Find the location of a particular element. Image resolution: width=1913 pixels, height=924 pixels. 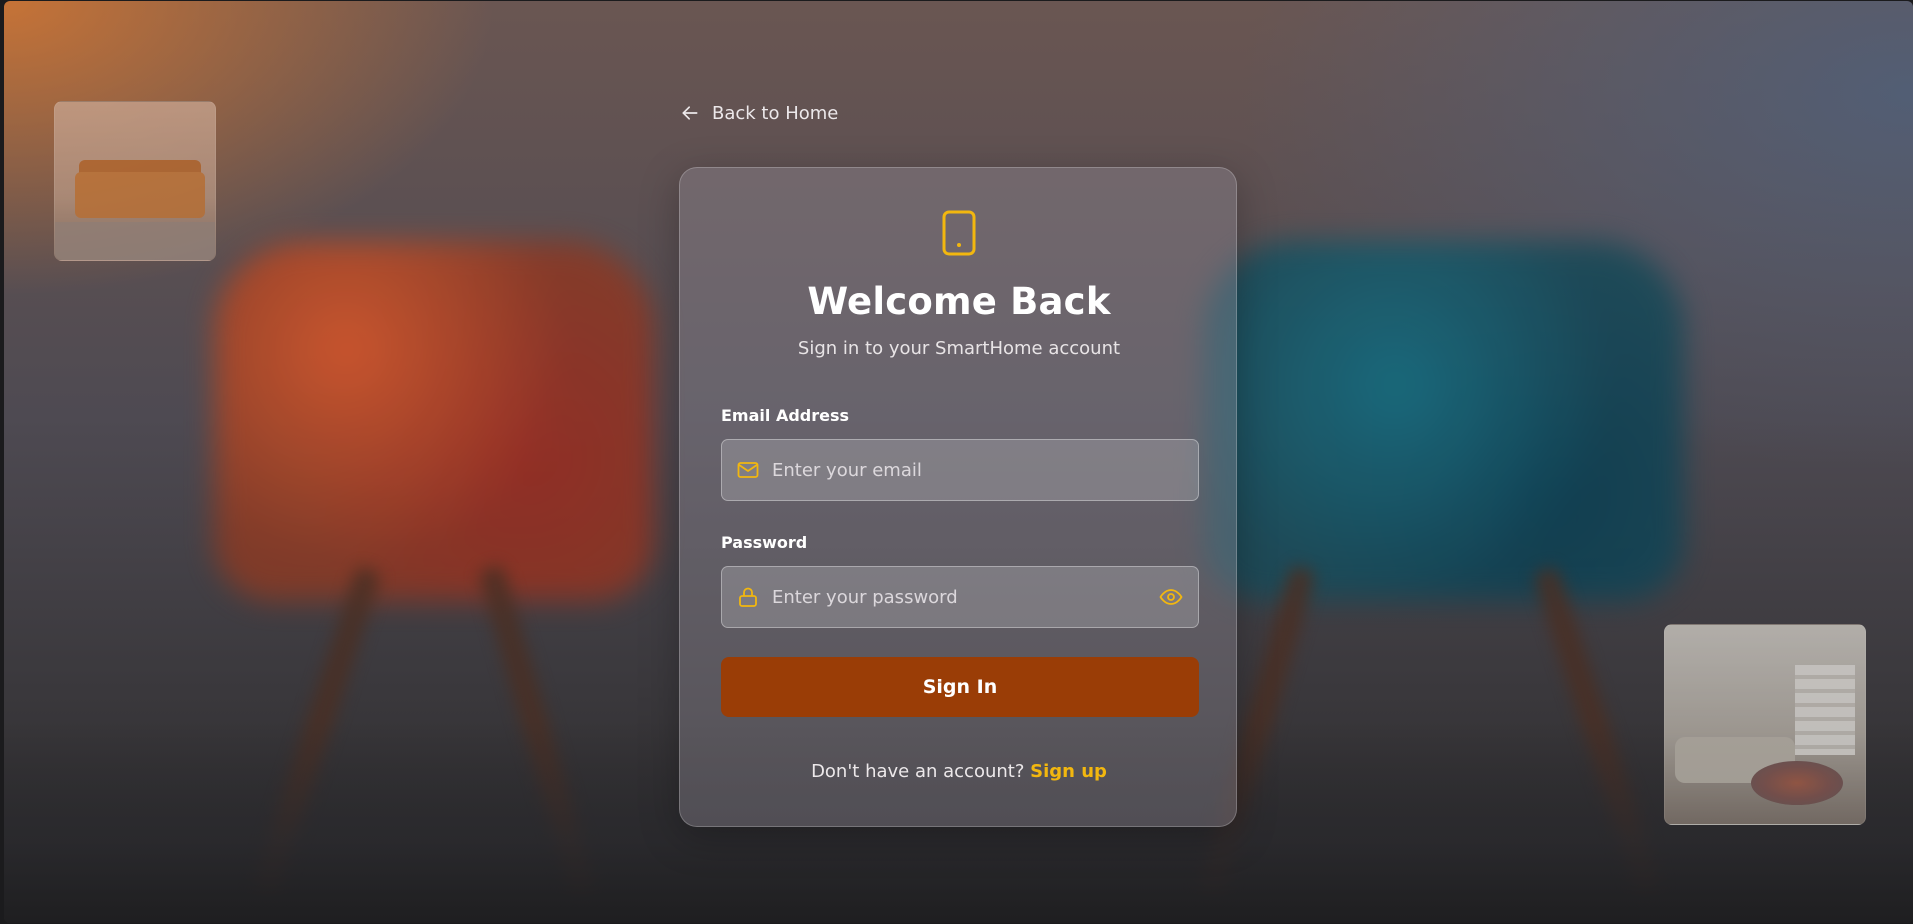

thumbnail-floor is located at coordinates (135, 241).